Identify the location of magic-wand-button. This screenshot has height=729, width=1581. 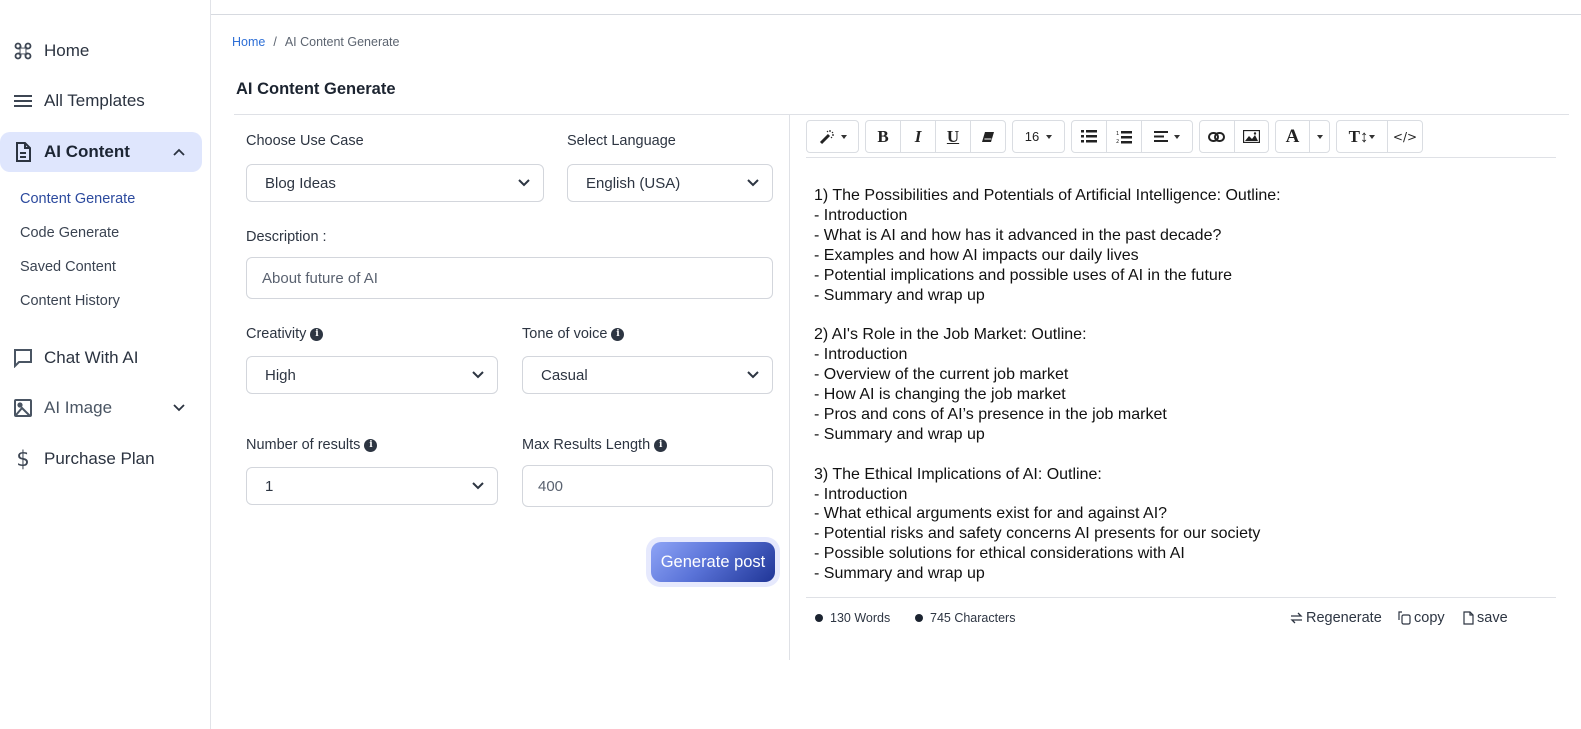
(832, 136).